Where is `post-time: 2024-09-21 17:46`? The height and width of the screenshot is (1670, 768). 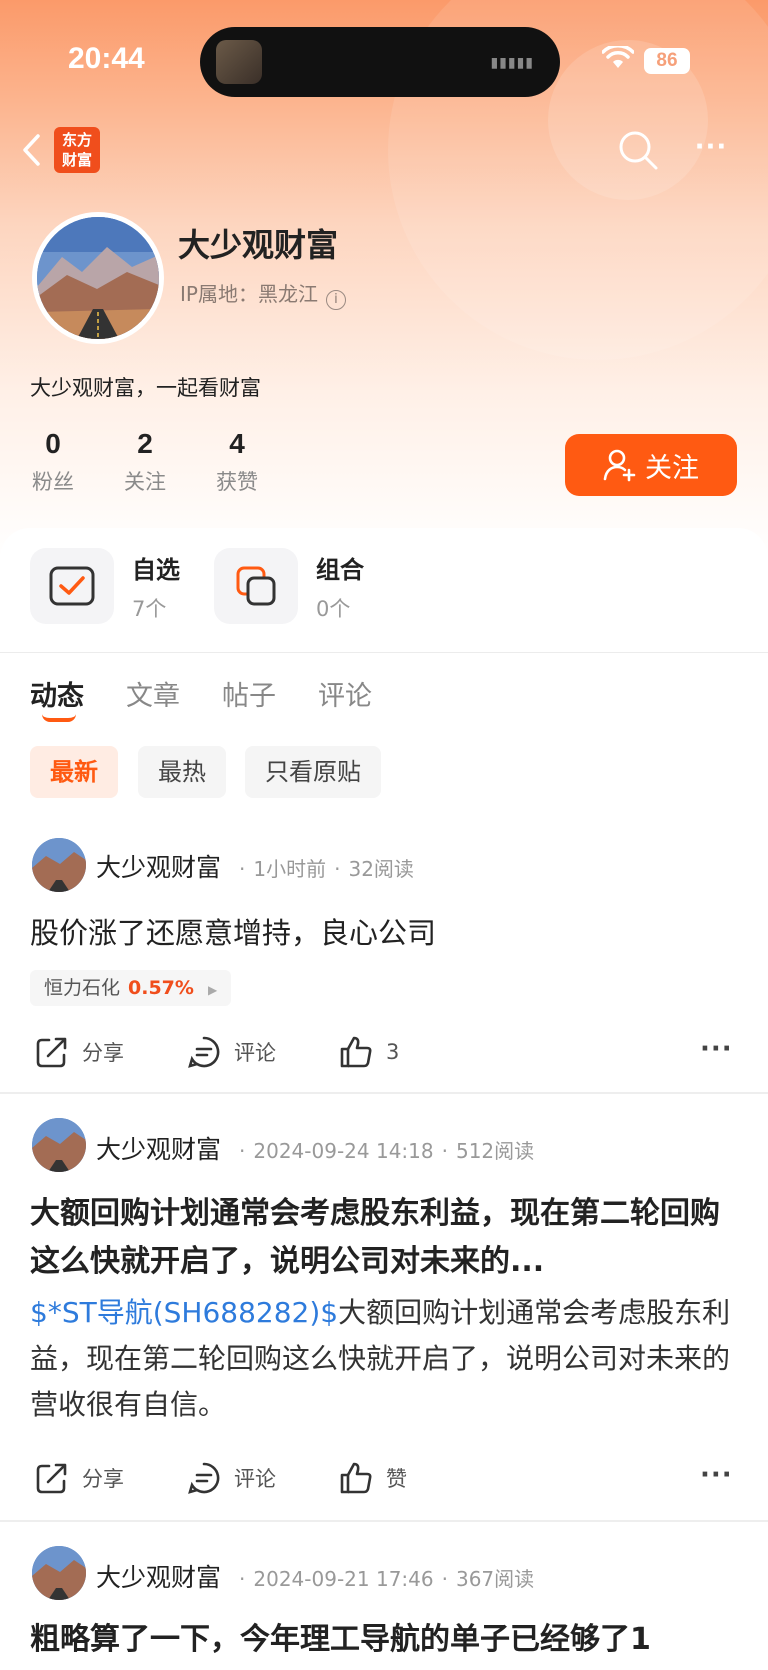 post-time: 2024-09-21 17:46 is located at coordinates (343, 1579).